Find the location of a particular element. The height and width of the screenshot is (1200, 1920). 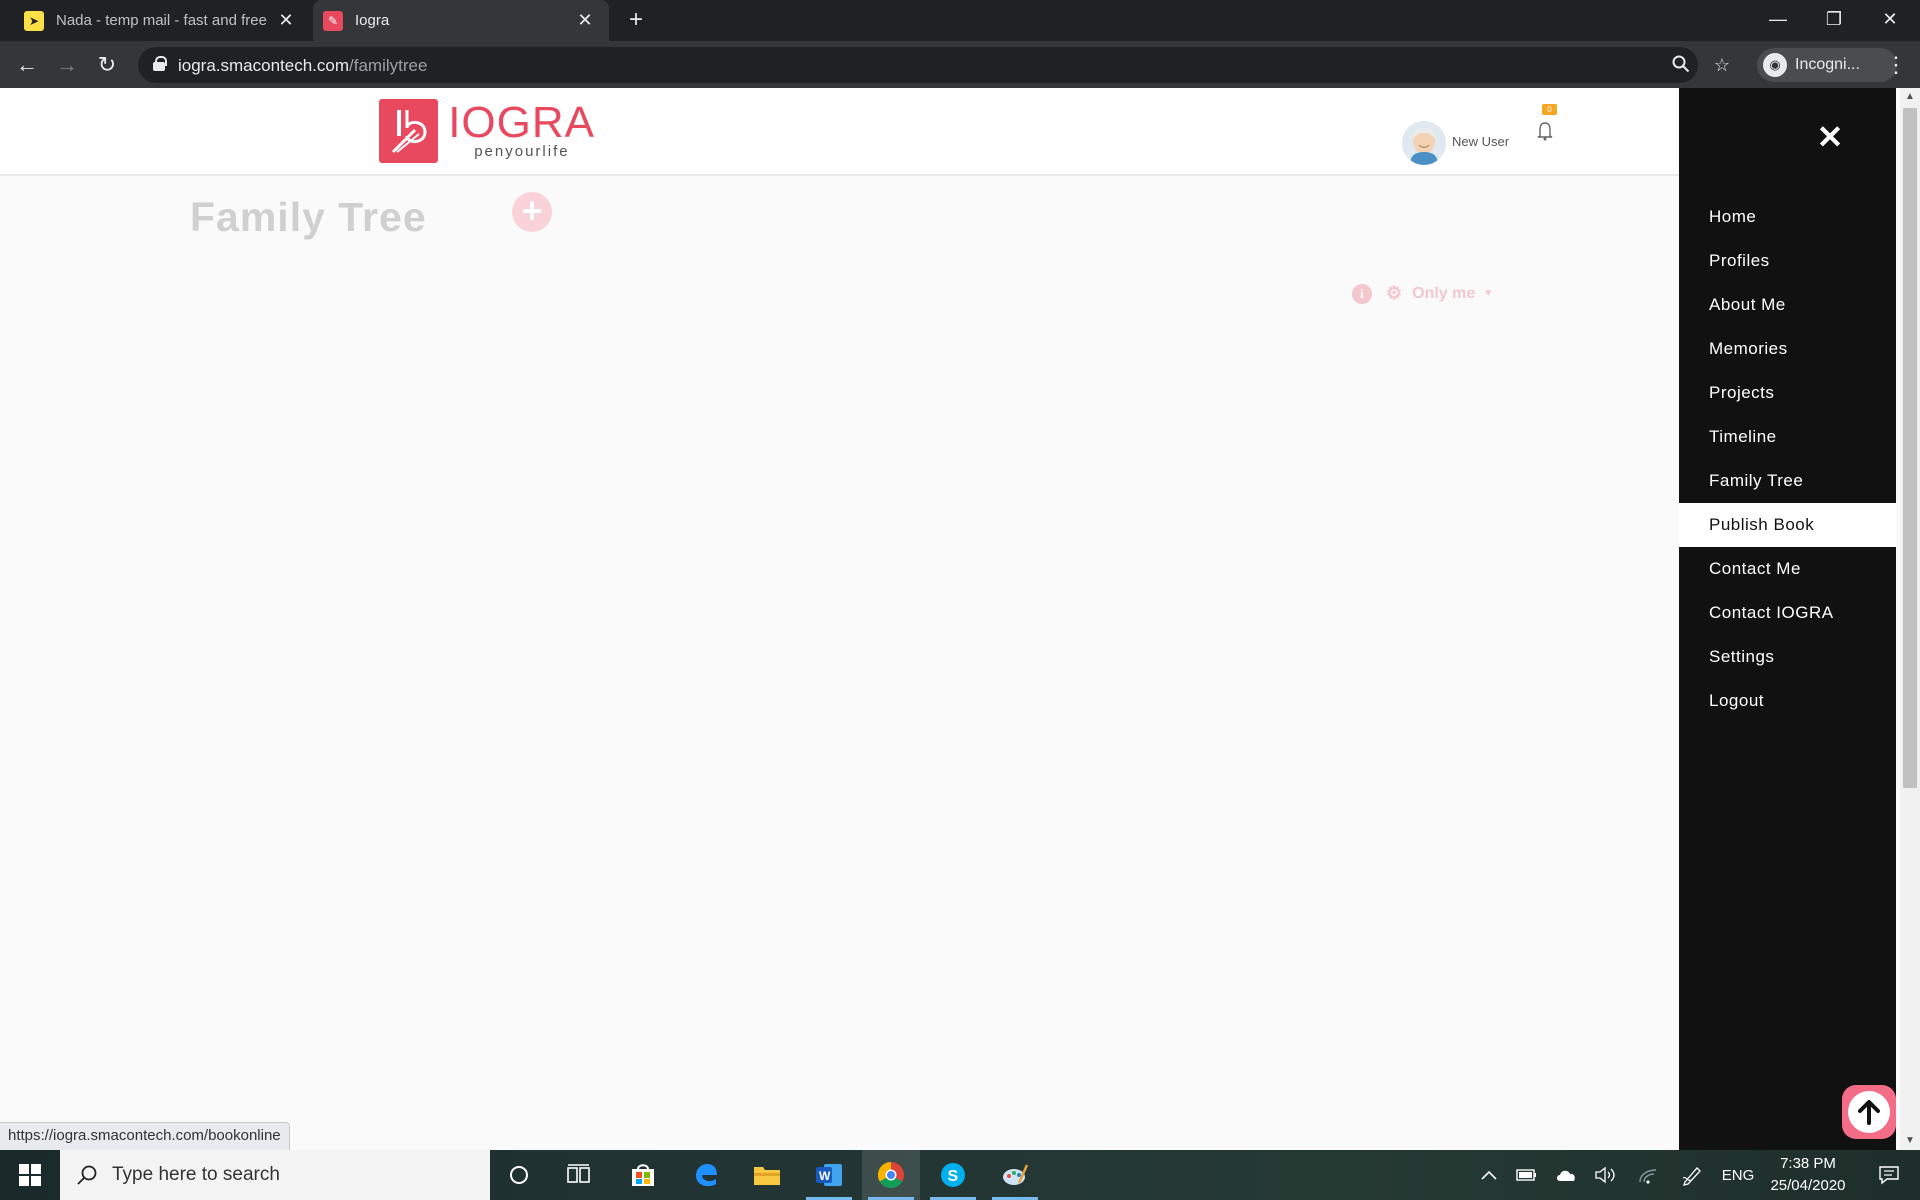

chrome-menu-icon: ⋮ is located at coordinates (1896, 65).